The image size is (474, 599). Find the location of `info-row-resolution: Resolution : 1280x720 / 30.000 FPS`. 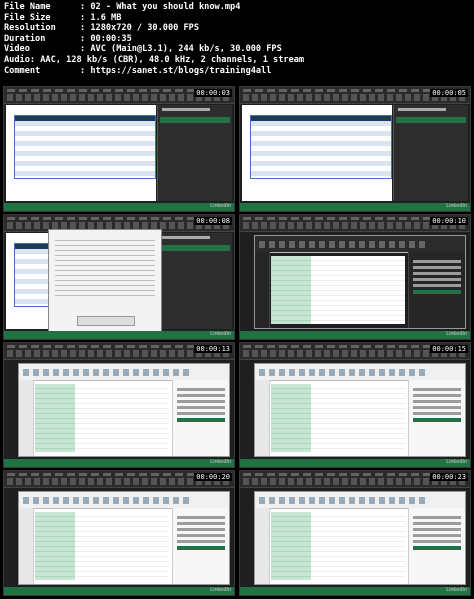

info-row-resolution: Resolution : 1280x720 / 30.000 FPS is located at coordinates (154, 28).